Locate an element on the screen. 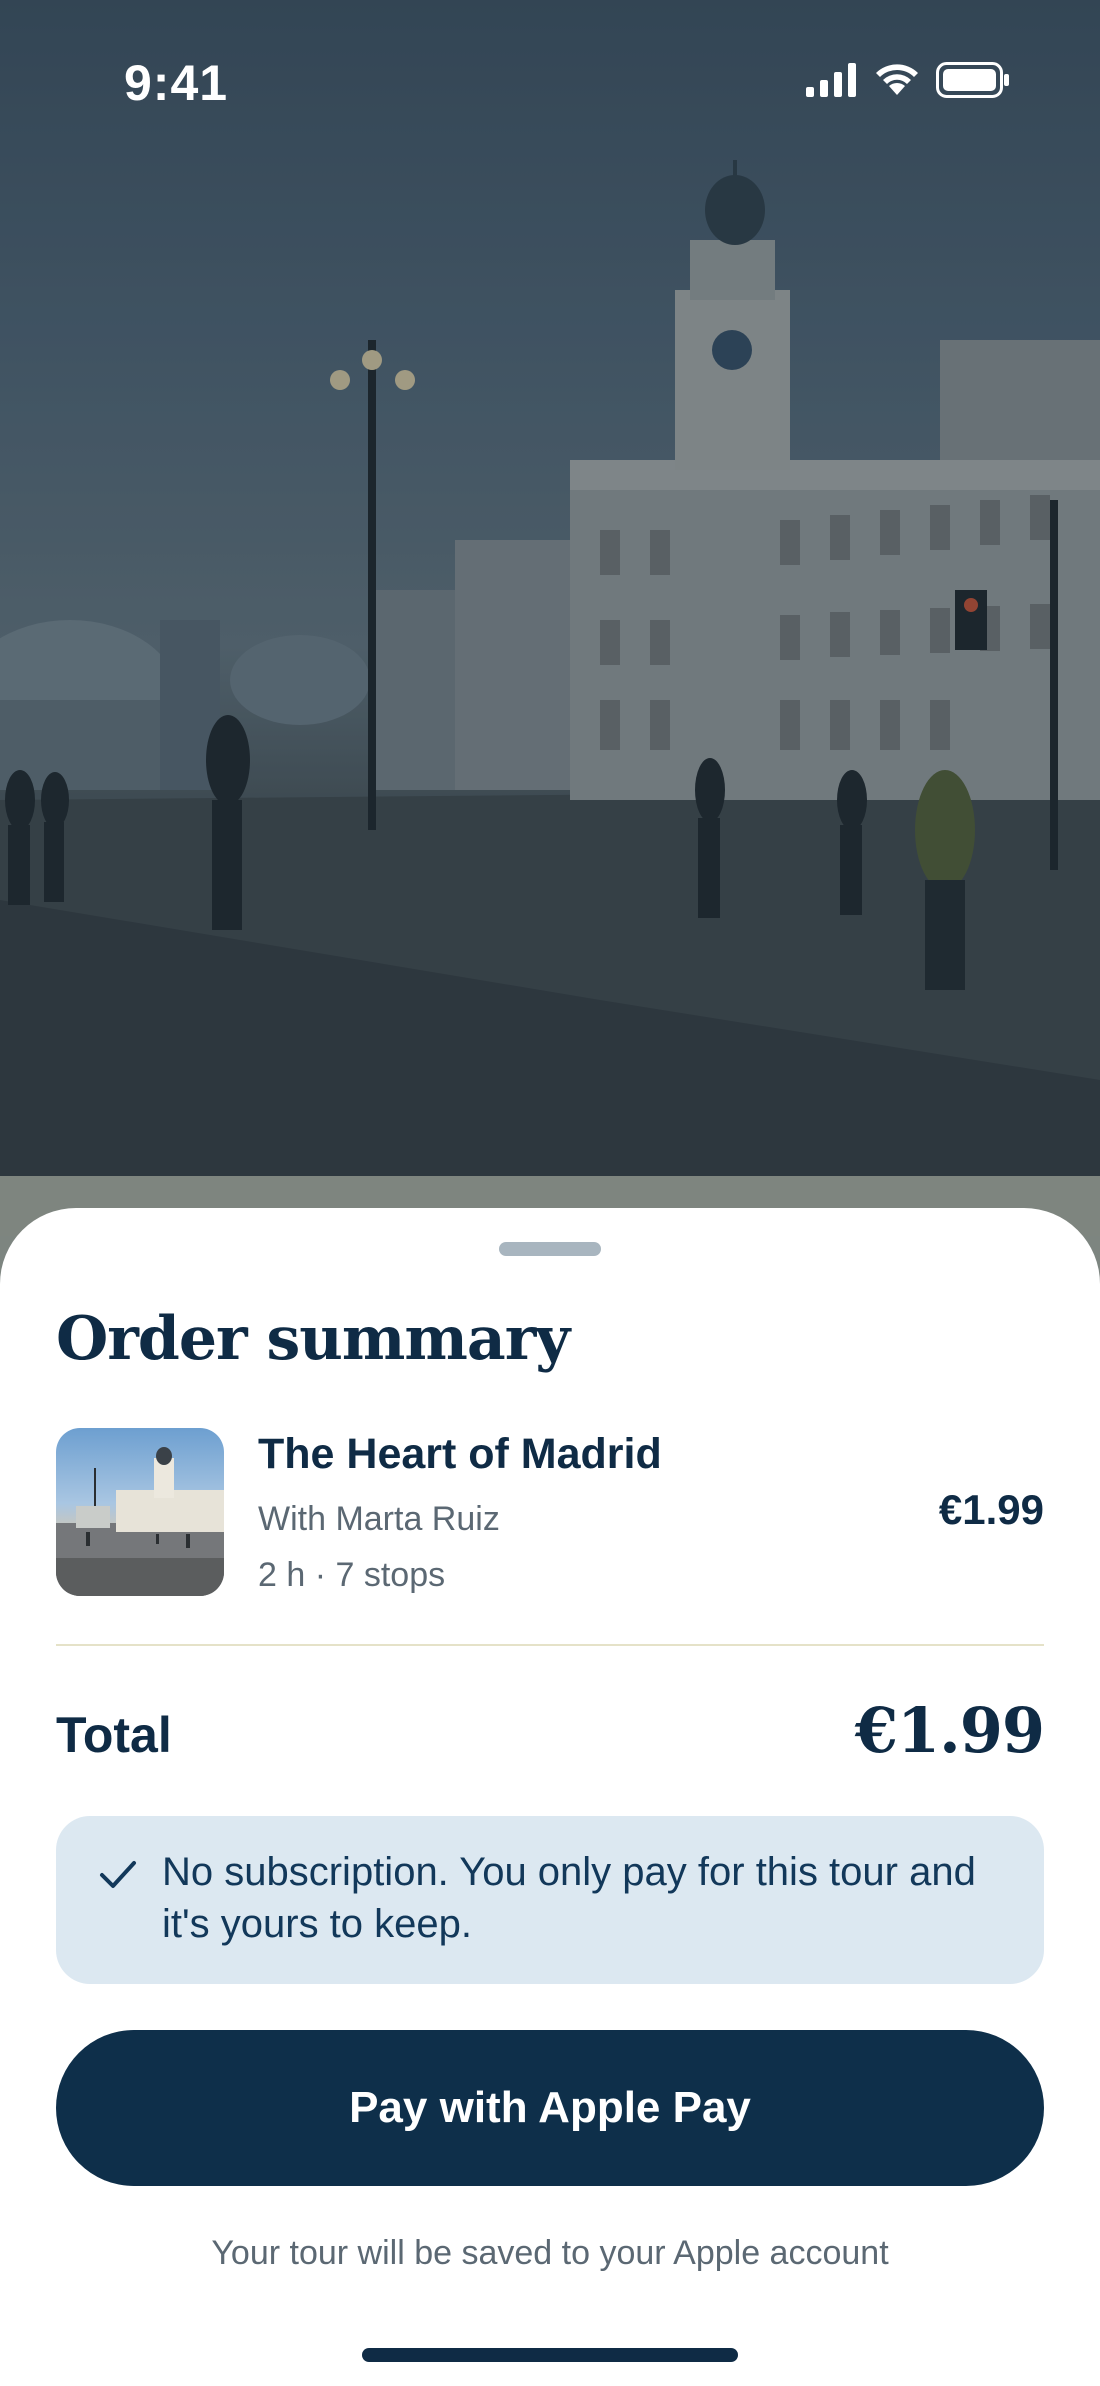  checkmark-icon is located at coordinates (118, 1874).